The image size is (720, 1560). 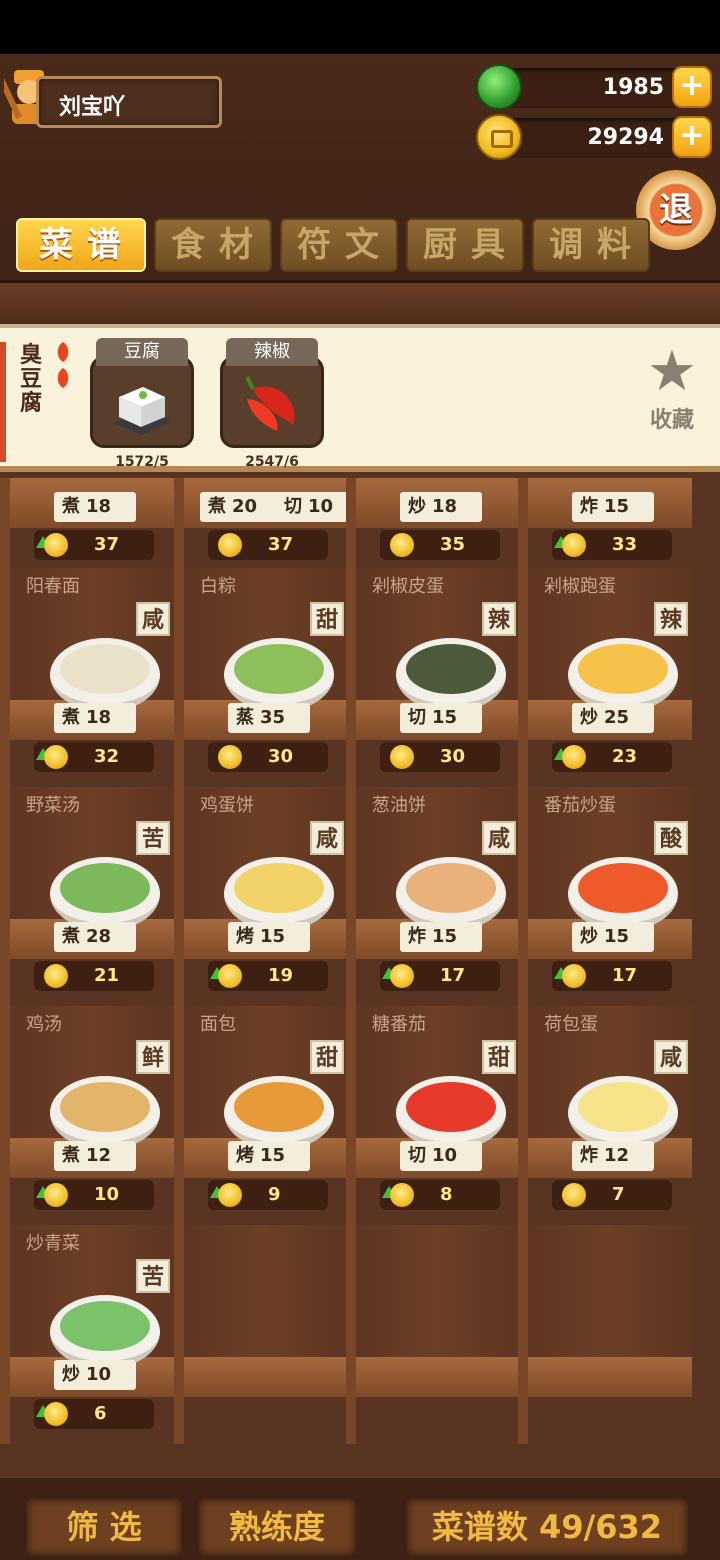 What do you see at coordinates (245, 936) in the screenshot?
I see `method-type: 烤` at bounding box center [245, 936].